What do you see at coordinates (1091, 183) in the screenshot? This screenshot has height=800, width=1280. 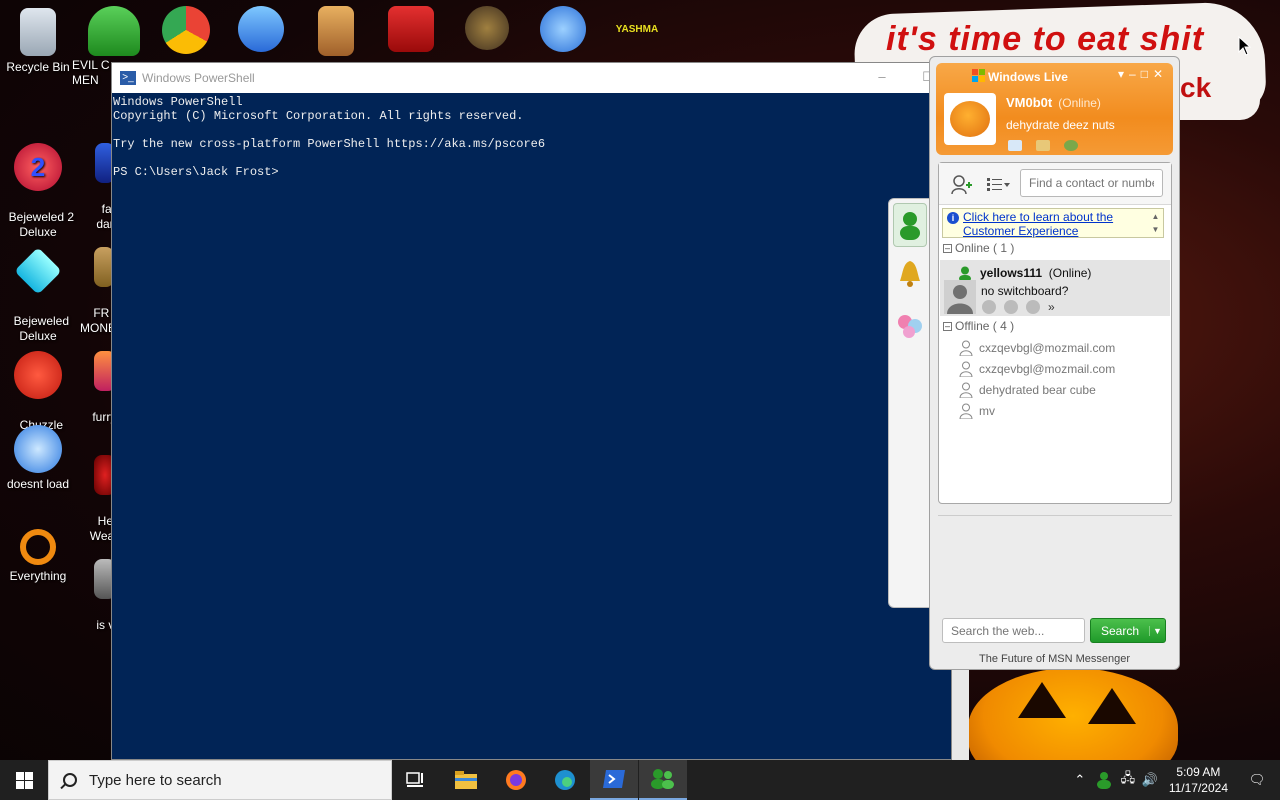 I see `find-contact-input` at bounding box center [1091, 183].